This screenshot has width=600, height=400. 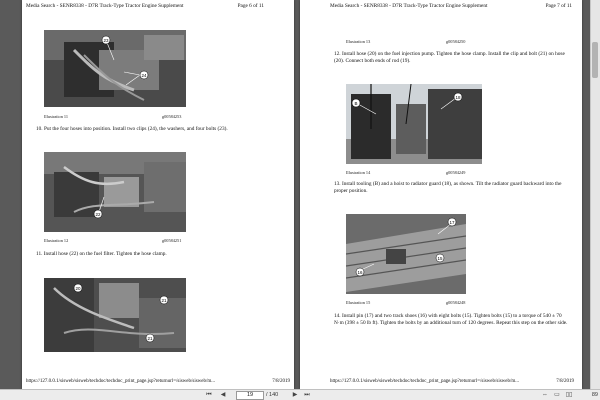 I want to click on callout-20: 20, so click(x=78, y=288).